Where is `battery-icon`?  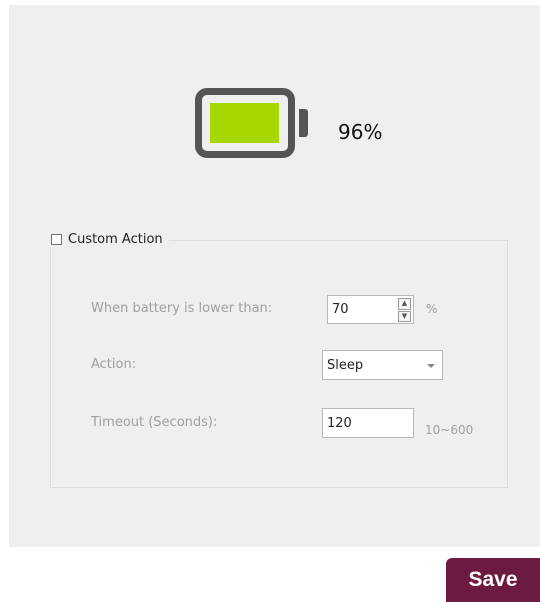 battery-icon is located at coordinates (260, 127).